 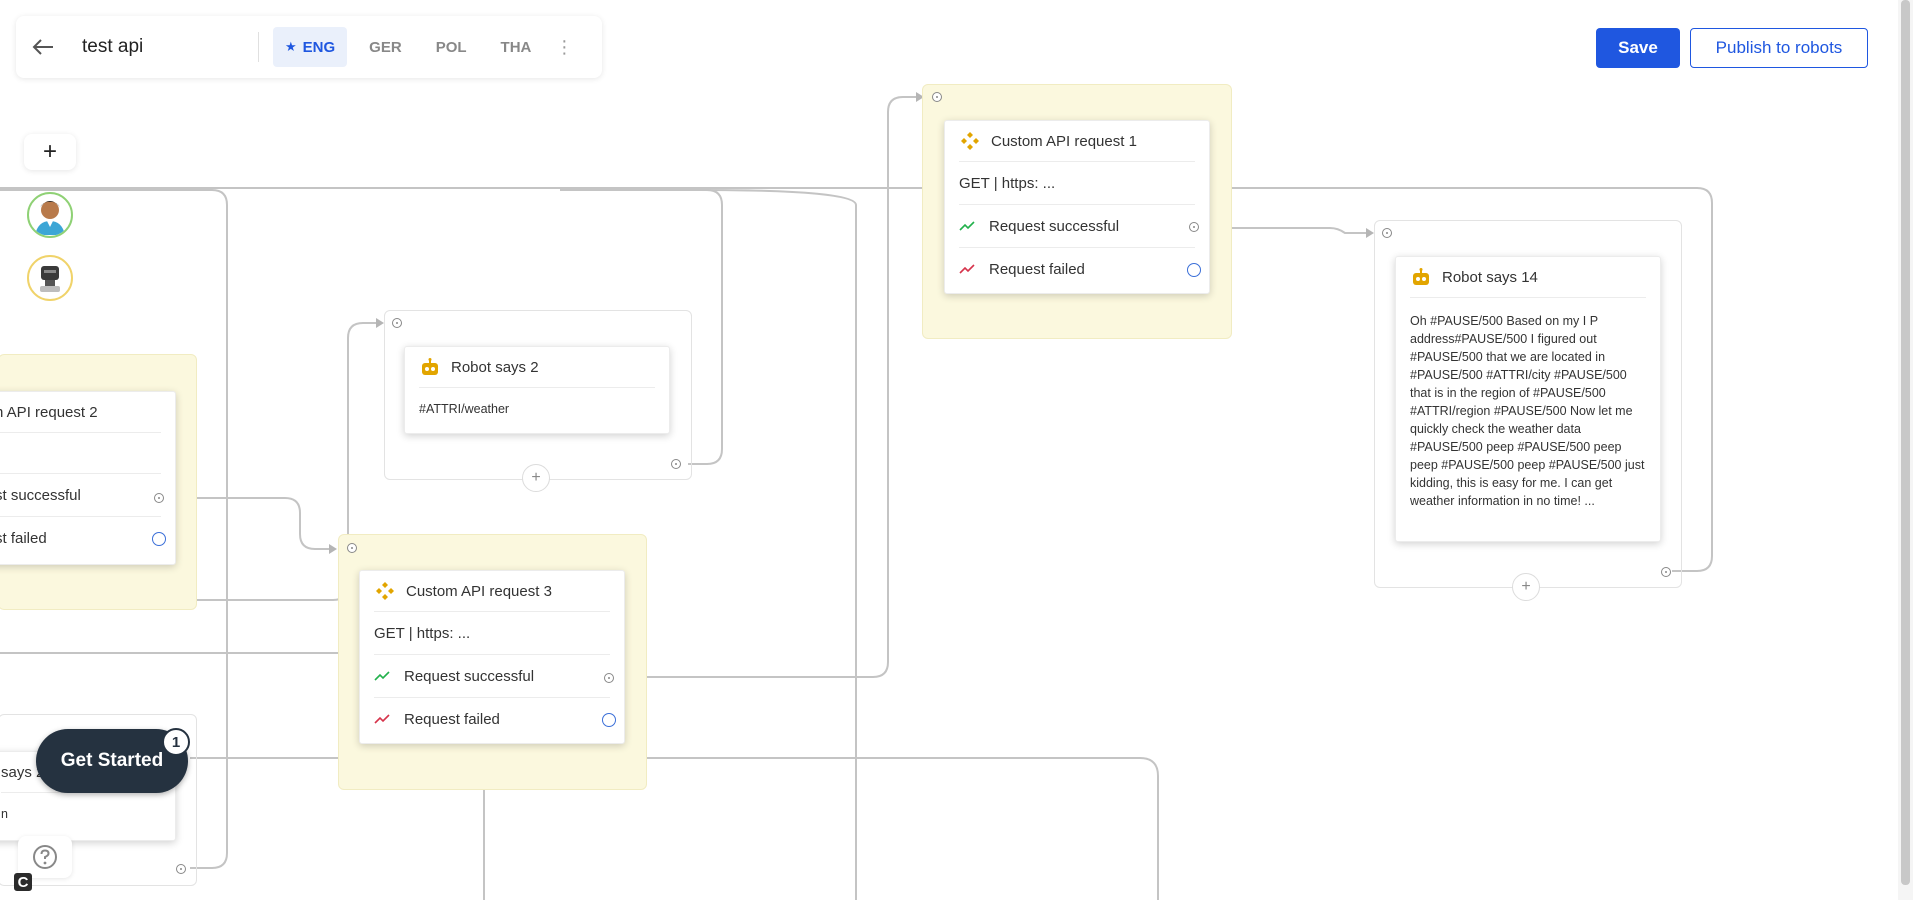 I want to click on request-failed-label: st failed, so click(x=23, y=538).